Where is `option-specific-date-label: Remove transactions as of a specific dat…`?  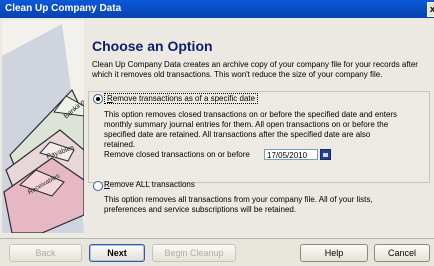
option-specific-date-label: Remove transactions as of a specific dat… is located at coordinates (181, 98).